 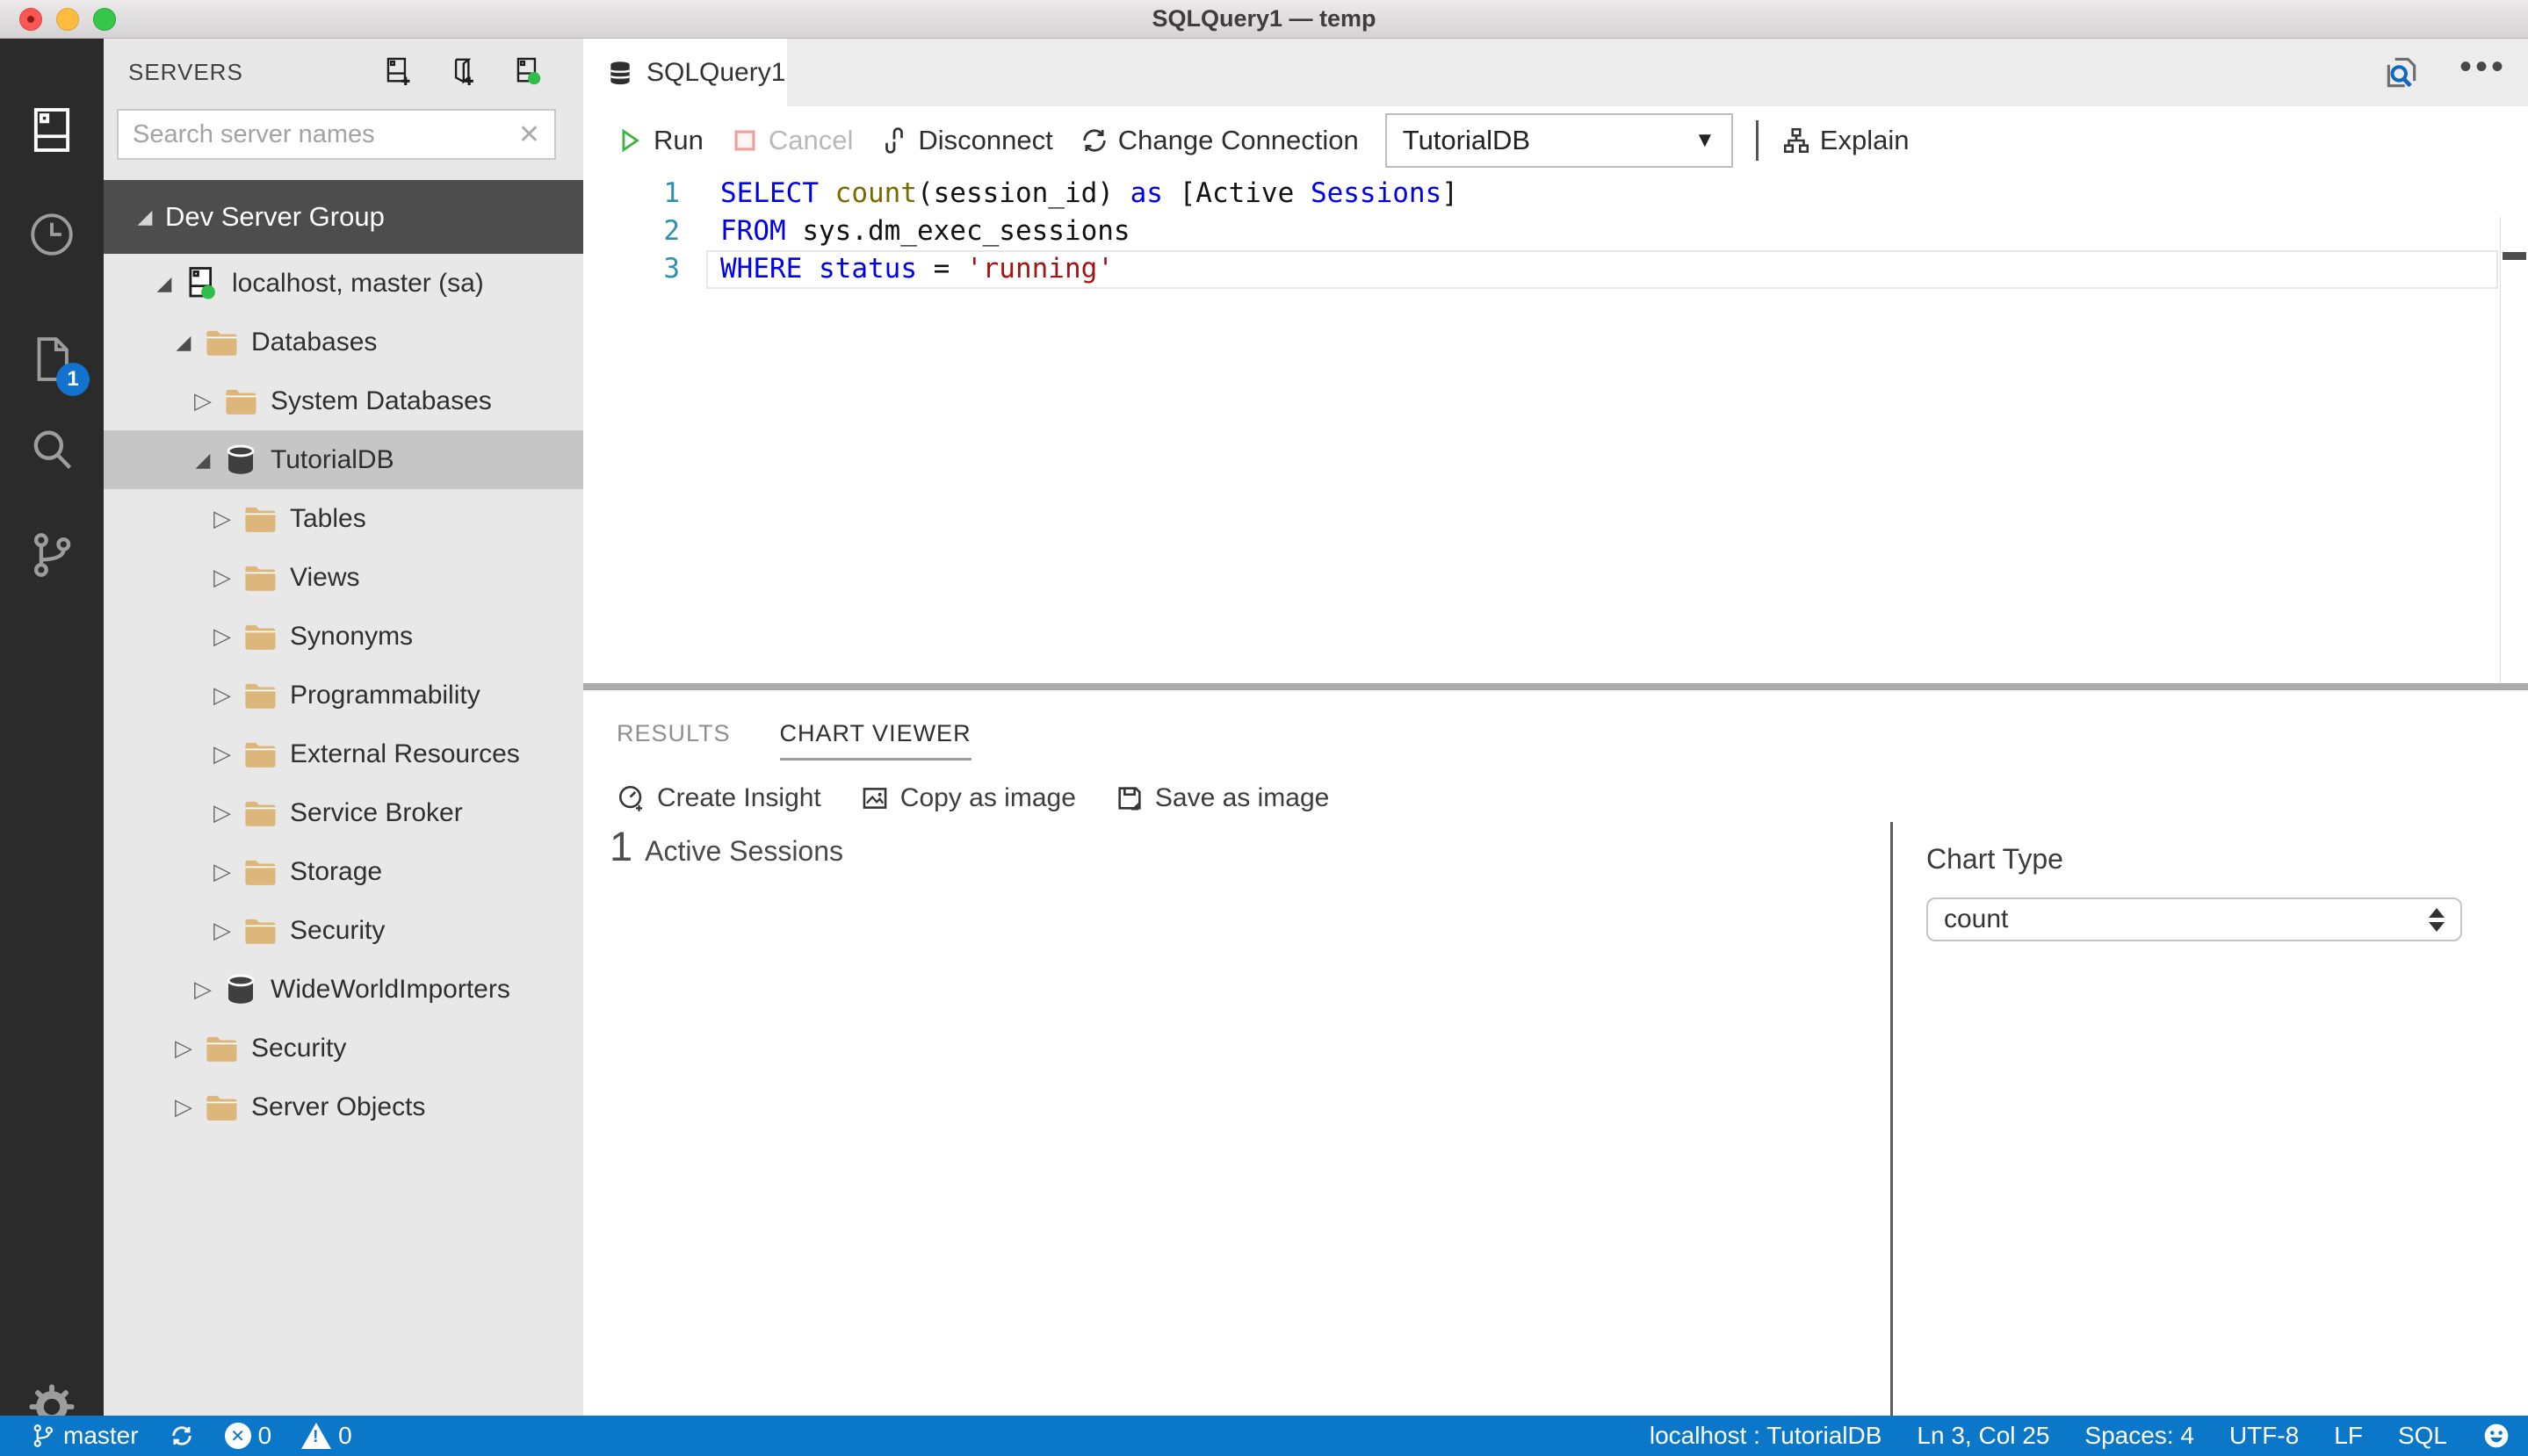 I want to click on tree-item-system-databases: ▷ System Databases, so click(x=343, y=400).